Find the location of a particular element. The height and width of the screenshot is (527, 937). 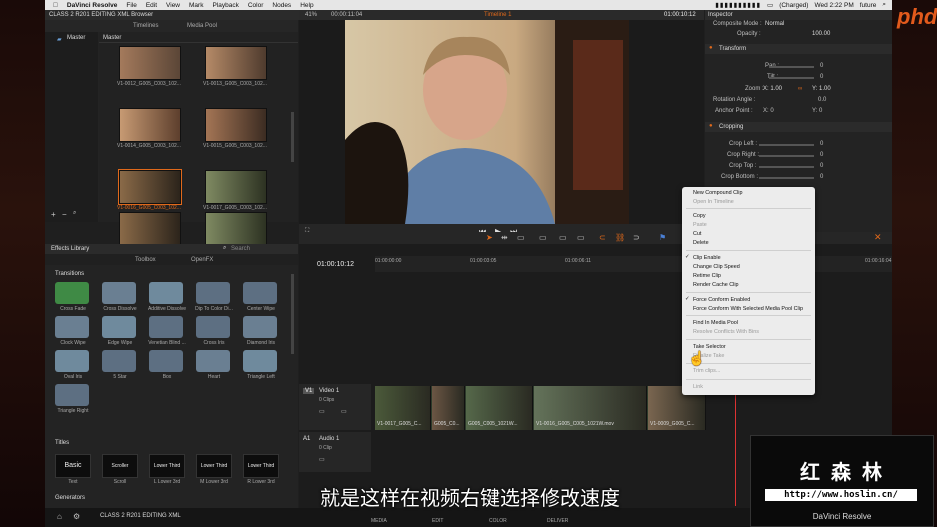

track-id-v1: V1 is located at coordinates (309, 391).